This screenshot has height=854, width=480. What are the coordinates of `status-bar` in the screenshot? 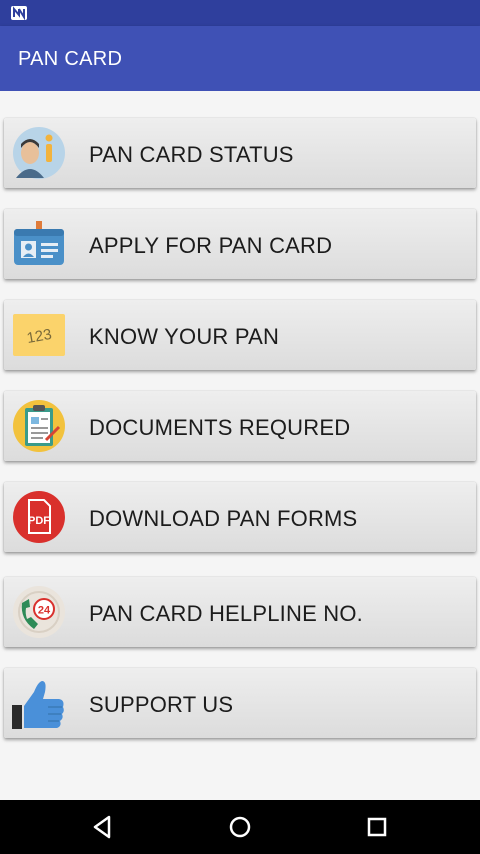 It's located at (240, 13).